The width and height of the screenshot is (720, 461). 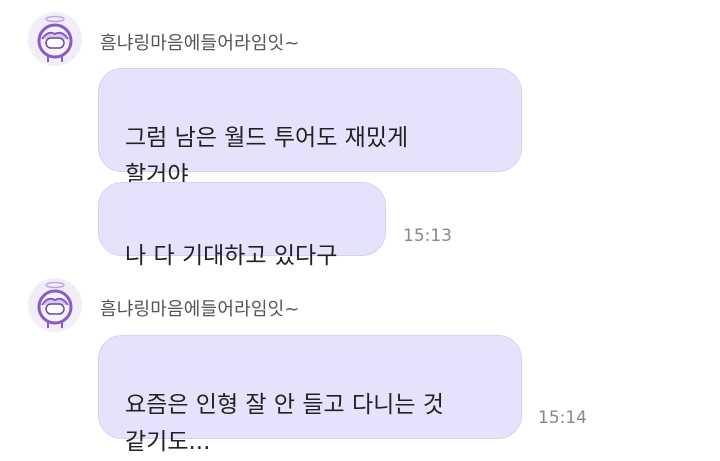 I want to click on message-text: 나 다 기대하고 있다구, so click(x=231, y=256).